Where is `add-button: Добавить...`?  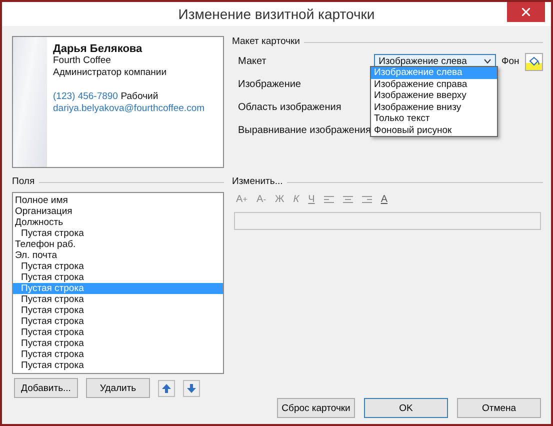 add-button: Добавить... is located at coordinates (46, 388).